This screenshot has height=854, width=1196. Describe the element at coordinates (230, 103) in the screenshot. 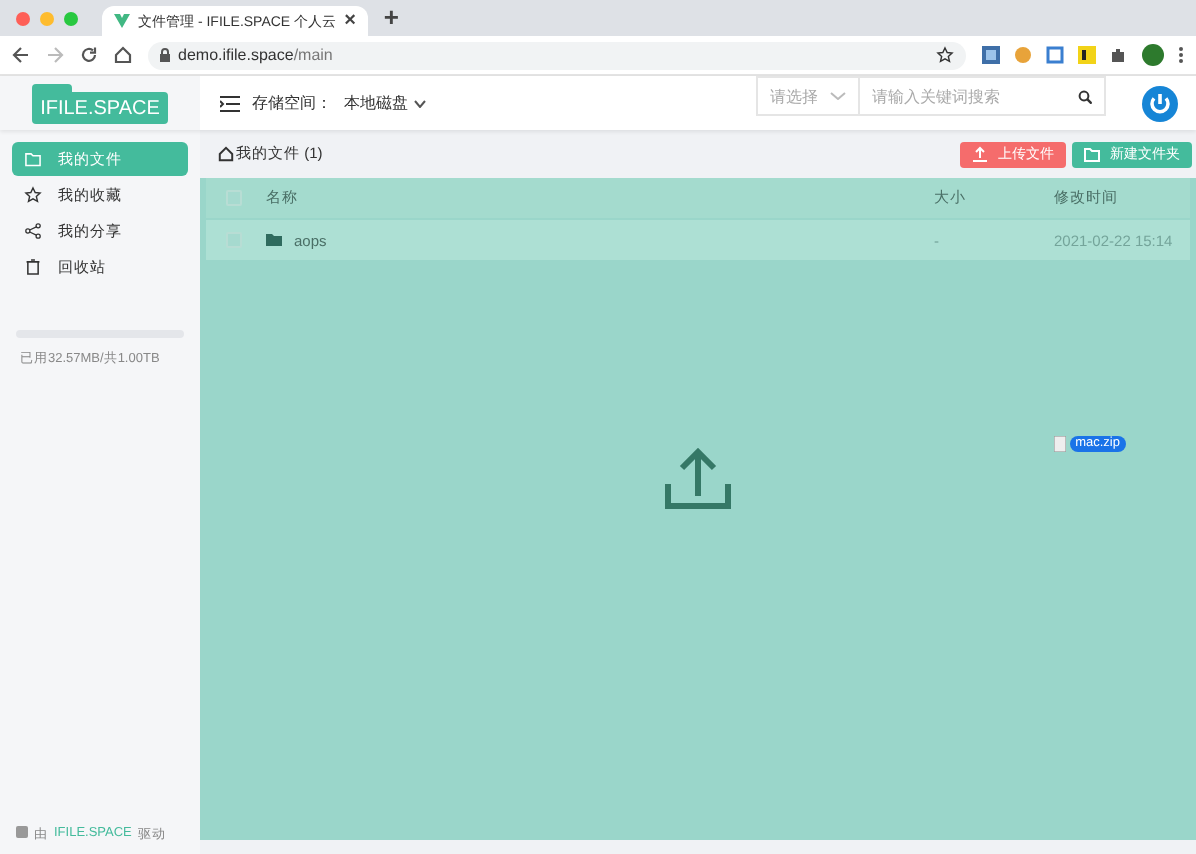

I see `menu-icon` at that location.